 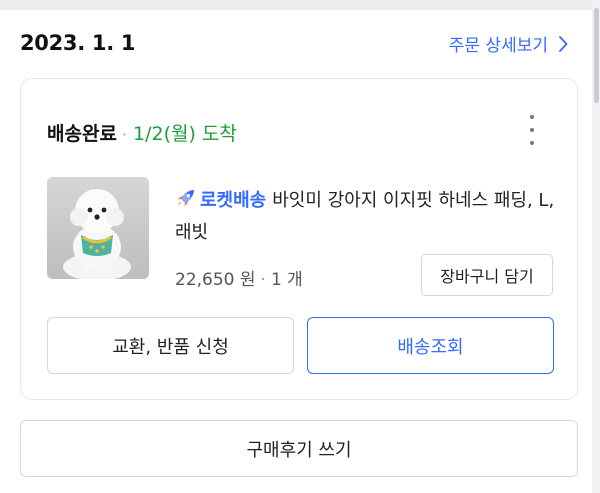 I want to click on dog-illustration, so click(x=98, y=228).